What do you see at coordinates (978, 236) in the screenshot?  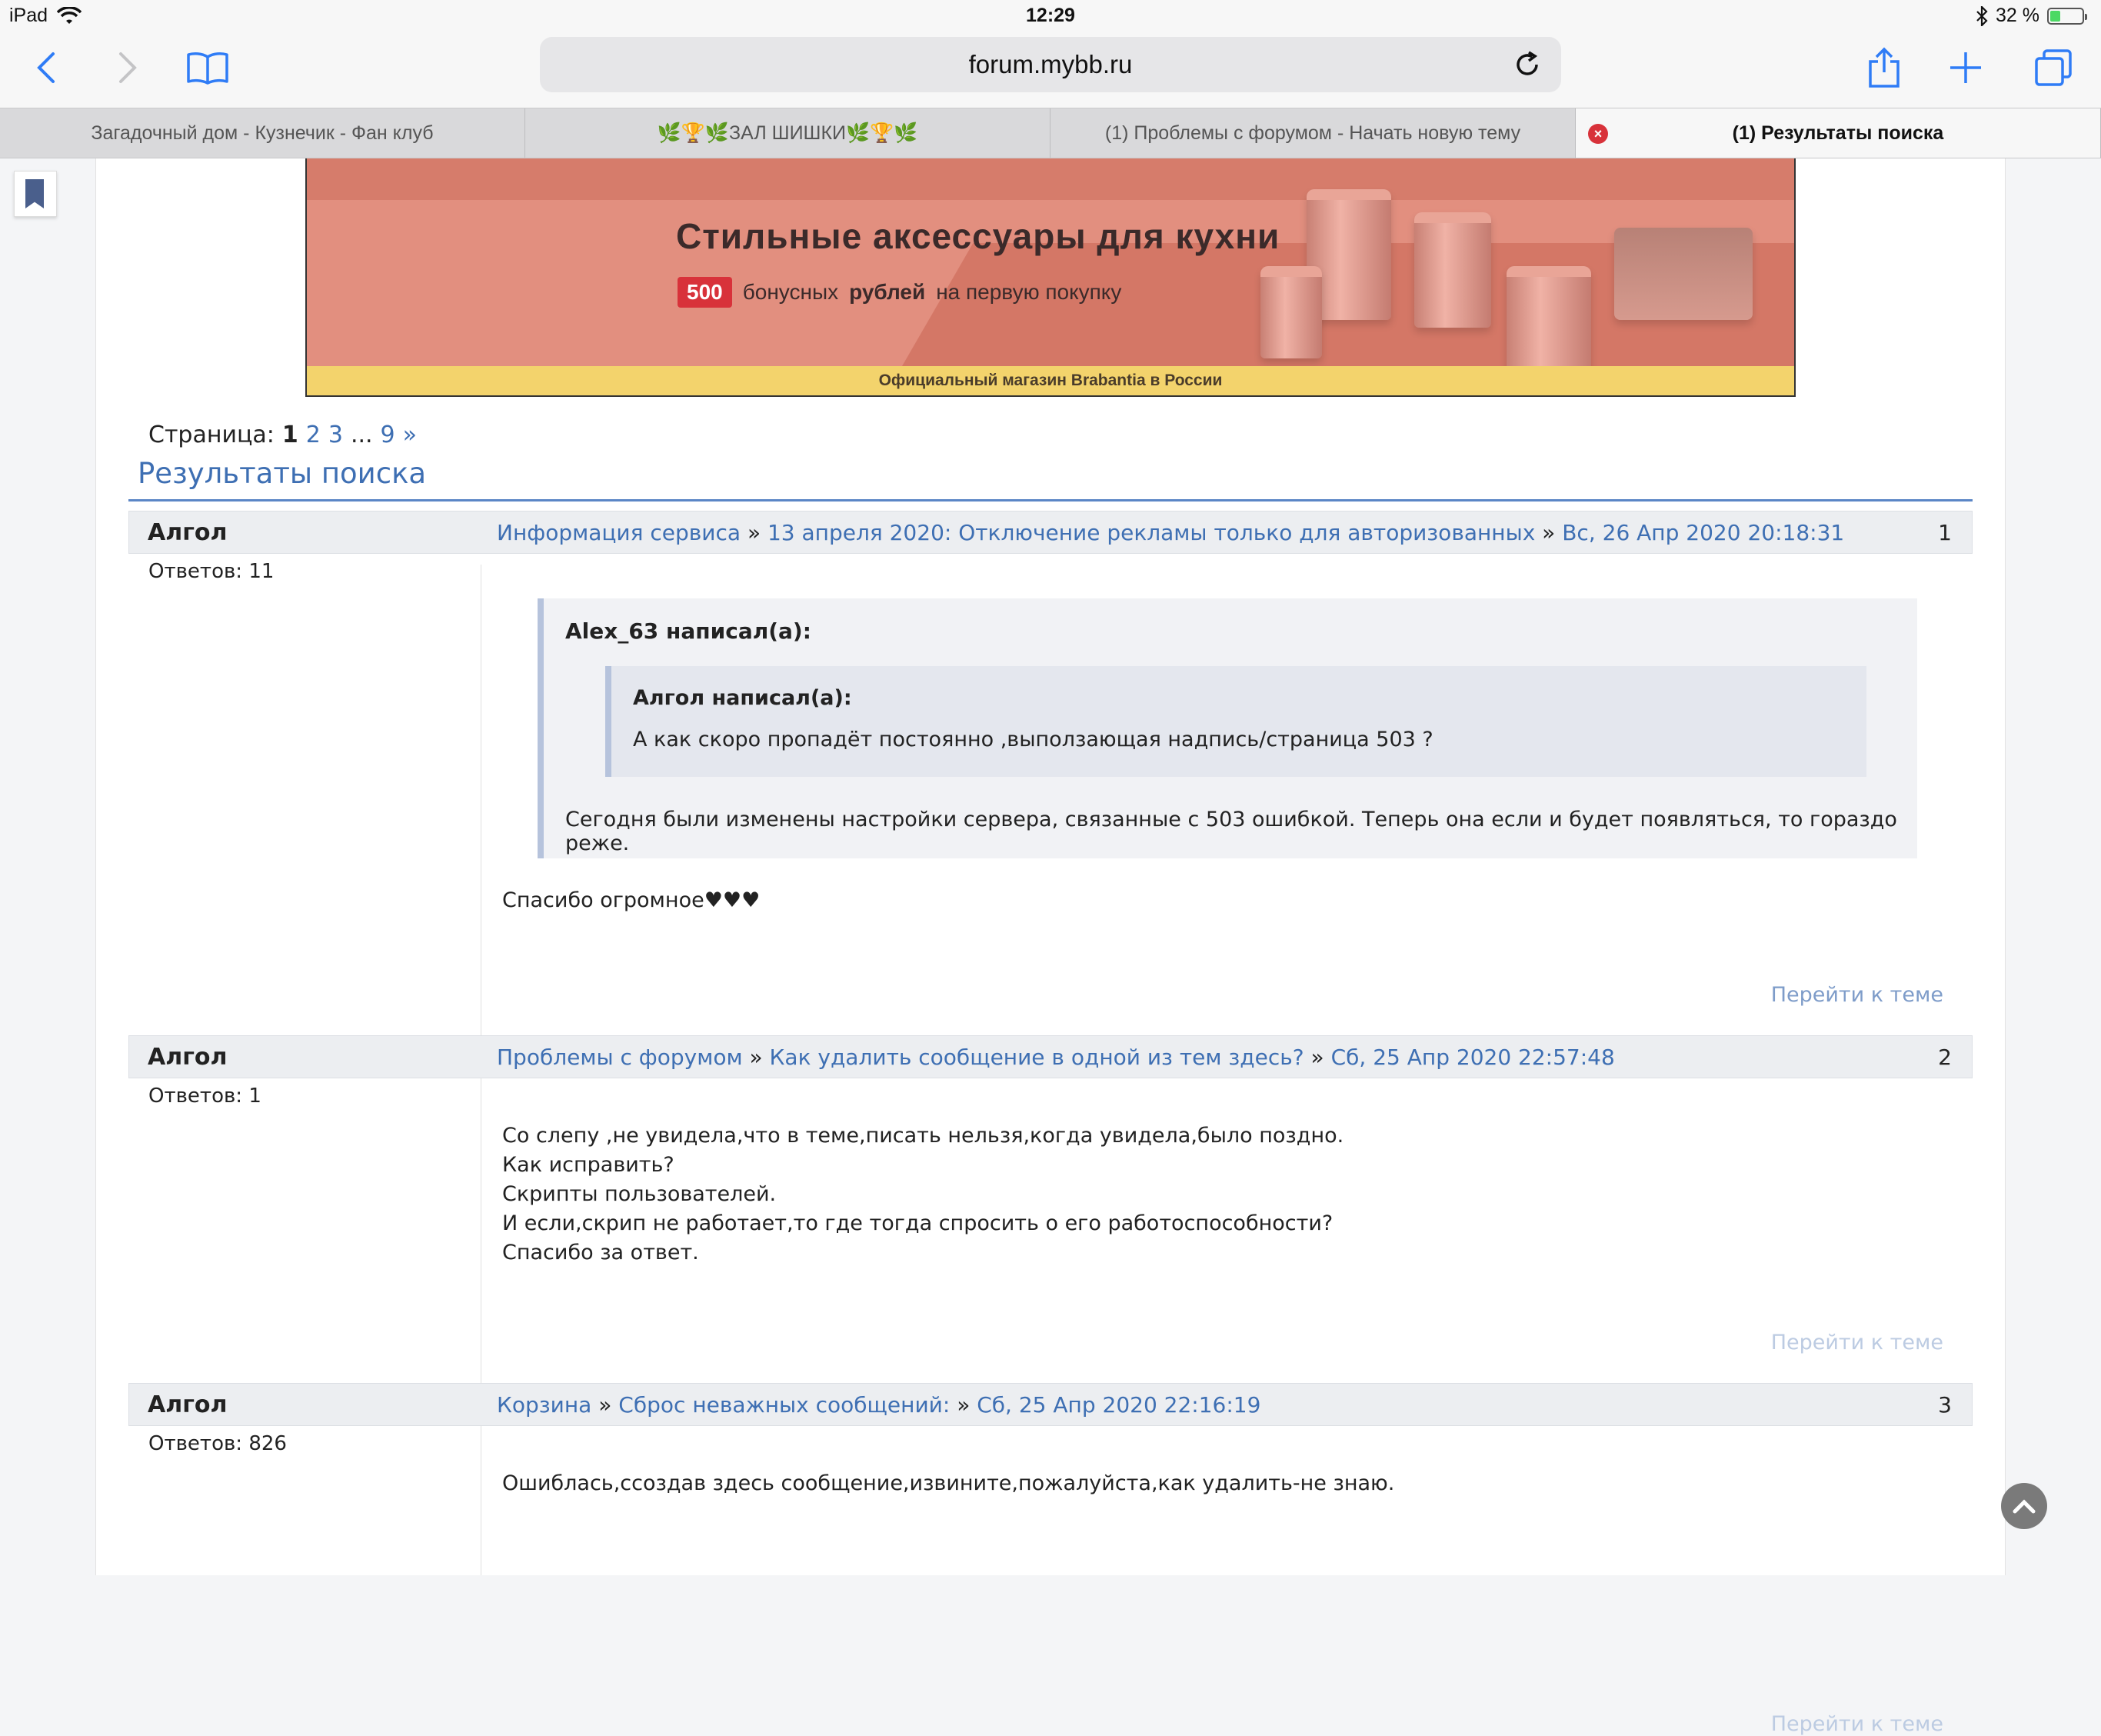 I see `ad-title: Стильные аксессуары для кухни` at bounding box center [978, 236].